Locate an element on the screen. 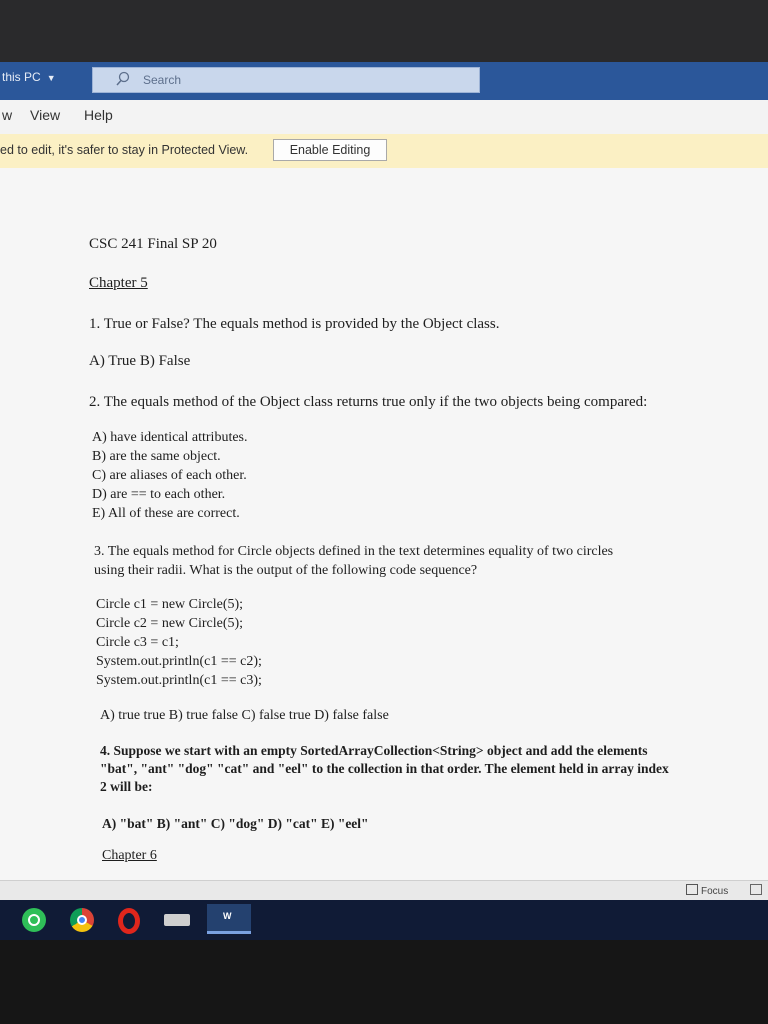 The image size is (768, 1024). chapter-5-heading: Chapter 5 is located at coordinates (118, 283).